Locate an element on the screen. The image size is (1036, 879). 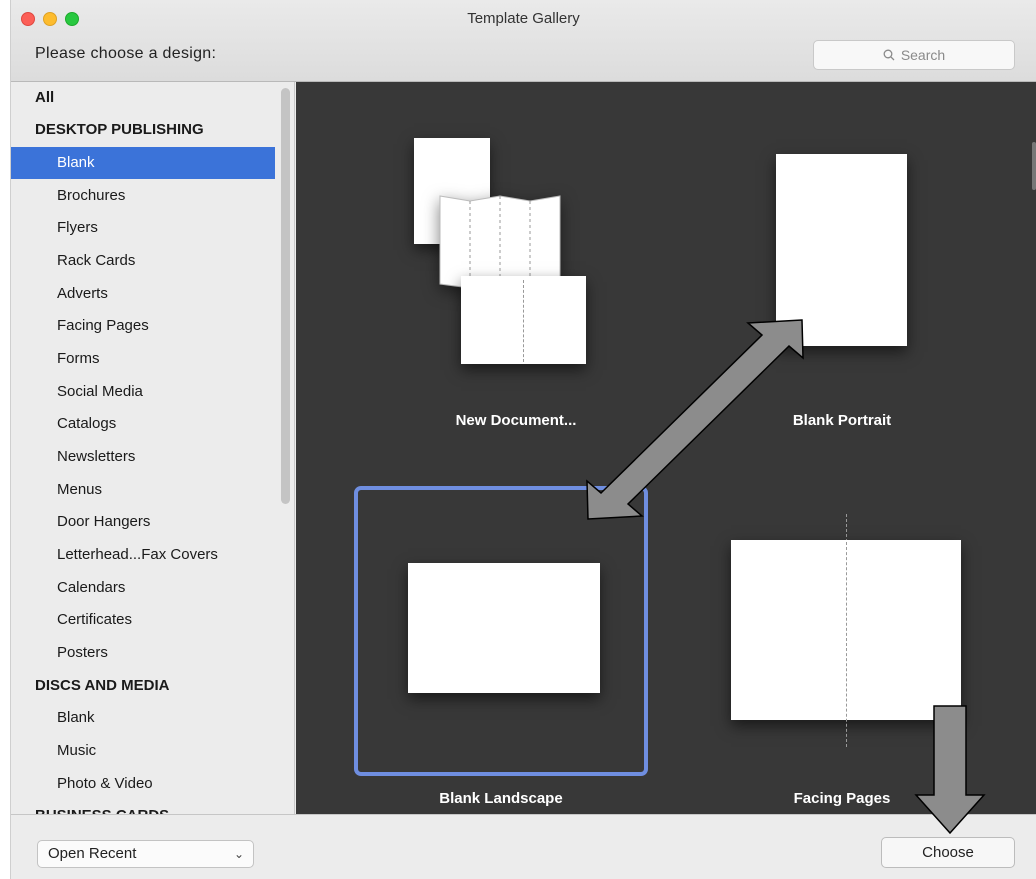
sidebar-header-discs-and-media: DISCS AND MEDIA is located at coordinates (143, 686).